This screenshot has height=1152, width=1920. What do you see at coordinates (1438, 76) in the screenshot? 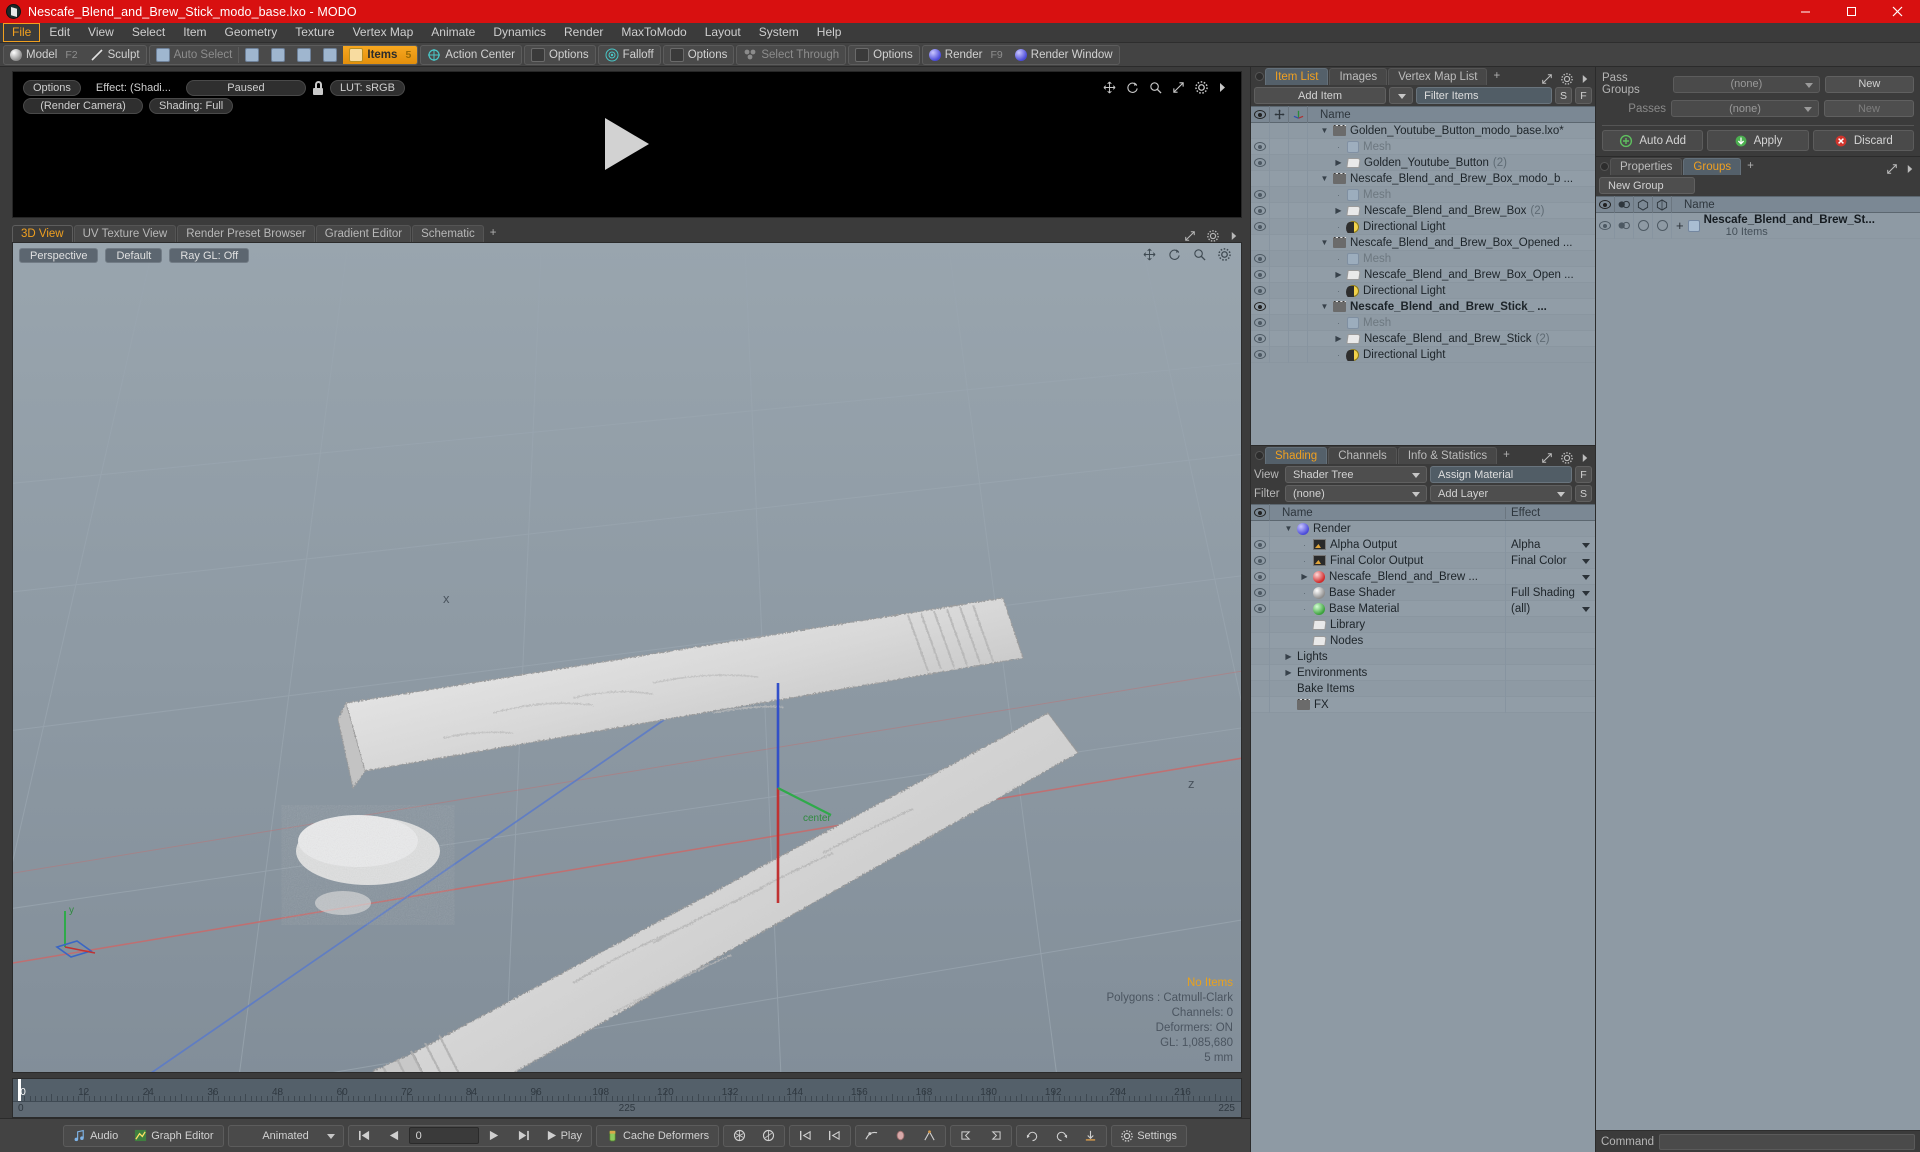
I see `tab-vertex-map-list: Vertex Map List` at bounding box center [1438, 76].